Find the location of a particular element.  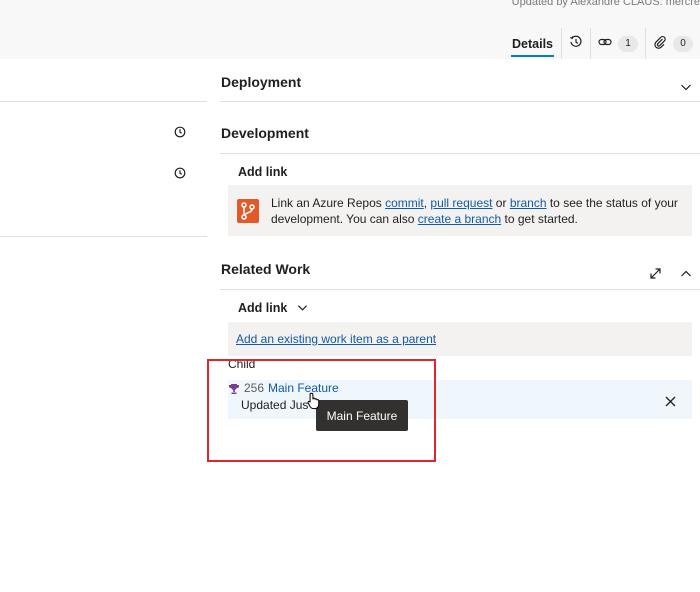

tab-history is located at coordinates (575, 43).